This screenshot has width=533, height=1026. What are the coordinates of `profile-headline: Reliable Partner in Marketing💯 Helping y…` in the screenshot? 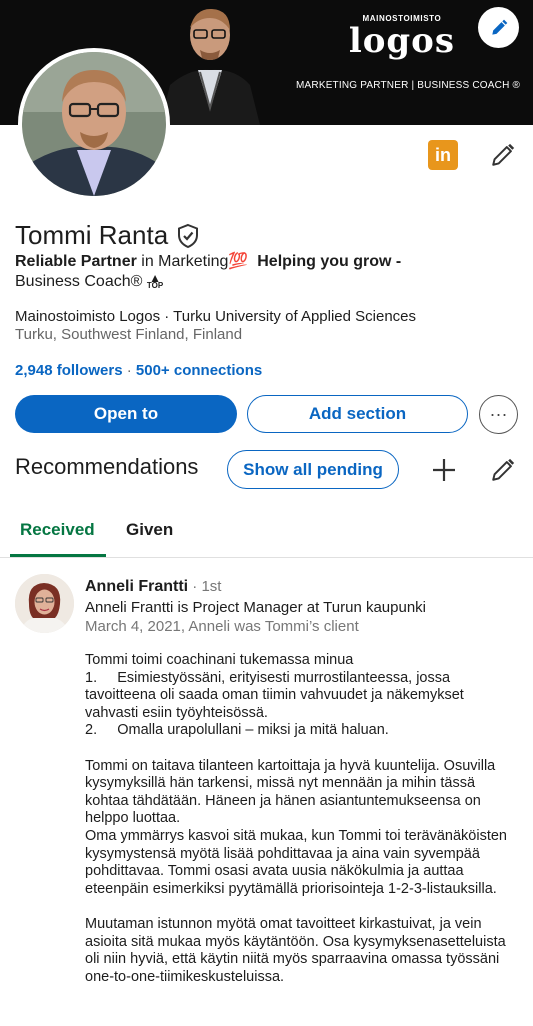 It's located at (250, 272).